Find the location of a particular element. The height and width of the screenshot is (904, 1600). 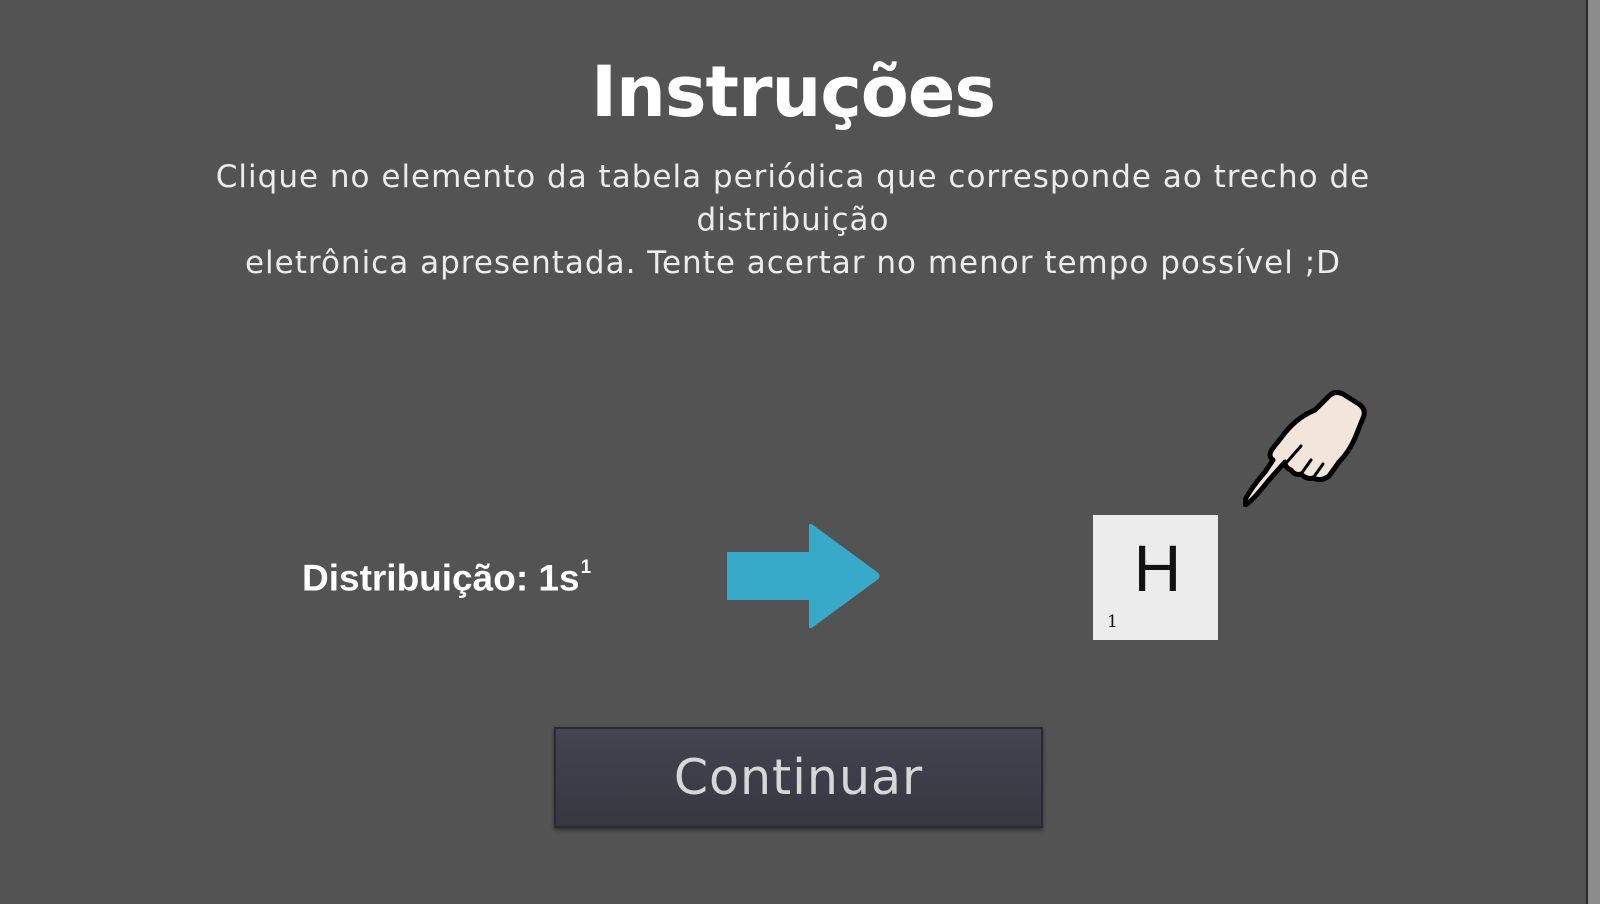

arrow-right-icon is located at coordinates (803, 576).